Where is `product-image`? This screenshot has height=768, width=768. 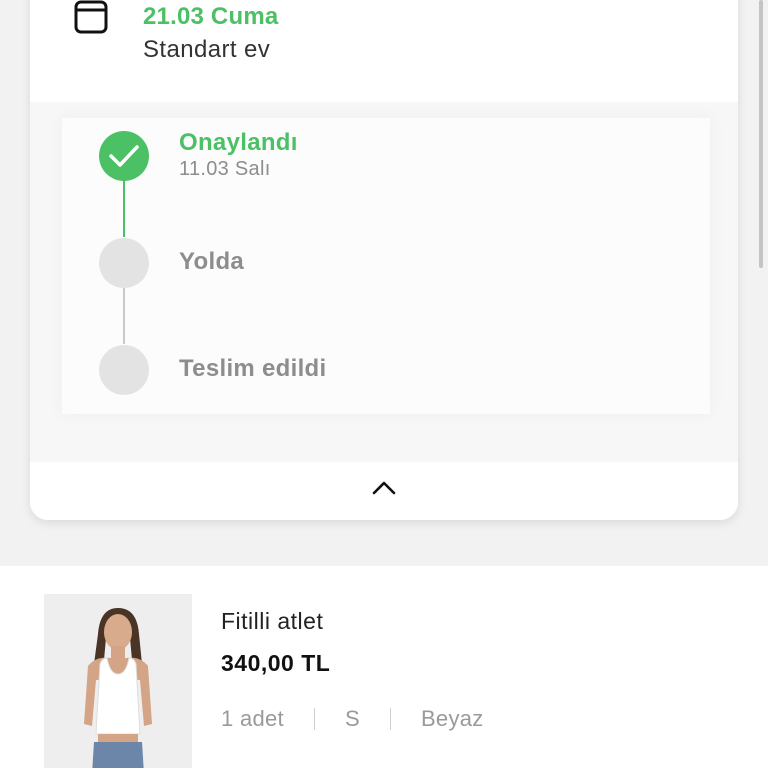 product-image is located at coordinates (118, 681).